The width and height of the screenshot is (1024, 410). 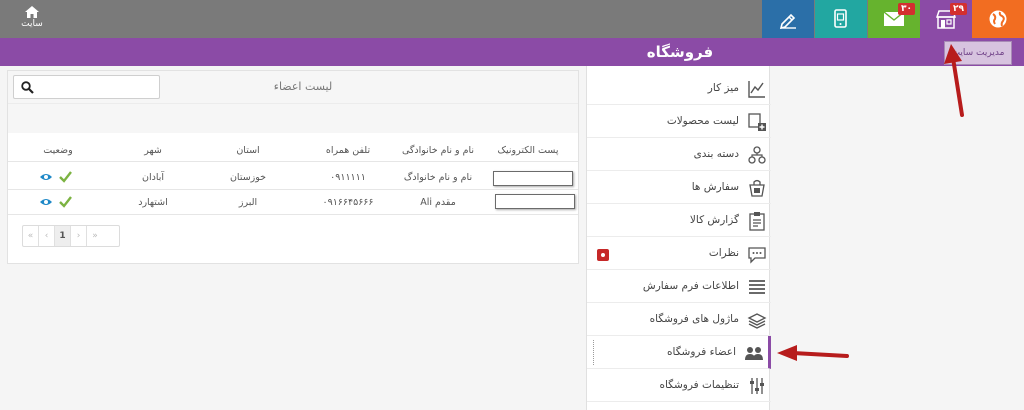 What do you see at coordinates (293, 118) in the screenshot?
I see `panel-toolbar` at bounding box center [293, 118].